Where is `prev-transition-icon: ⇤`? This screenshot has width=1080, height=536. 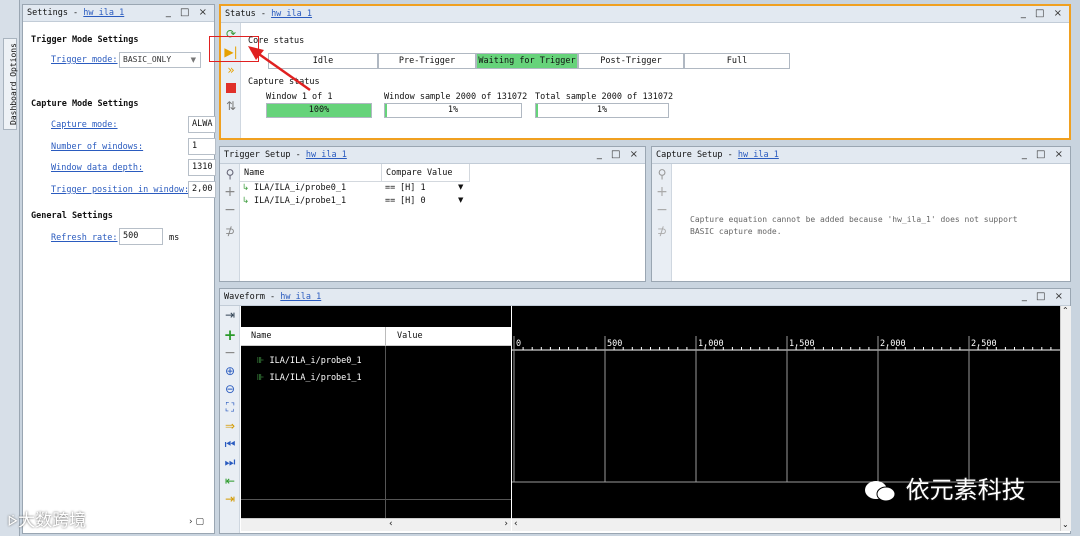 prev-transition-icon: ⇤ is located at coordinates (230, 481).